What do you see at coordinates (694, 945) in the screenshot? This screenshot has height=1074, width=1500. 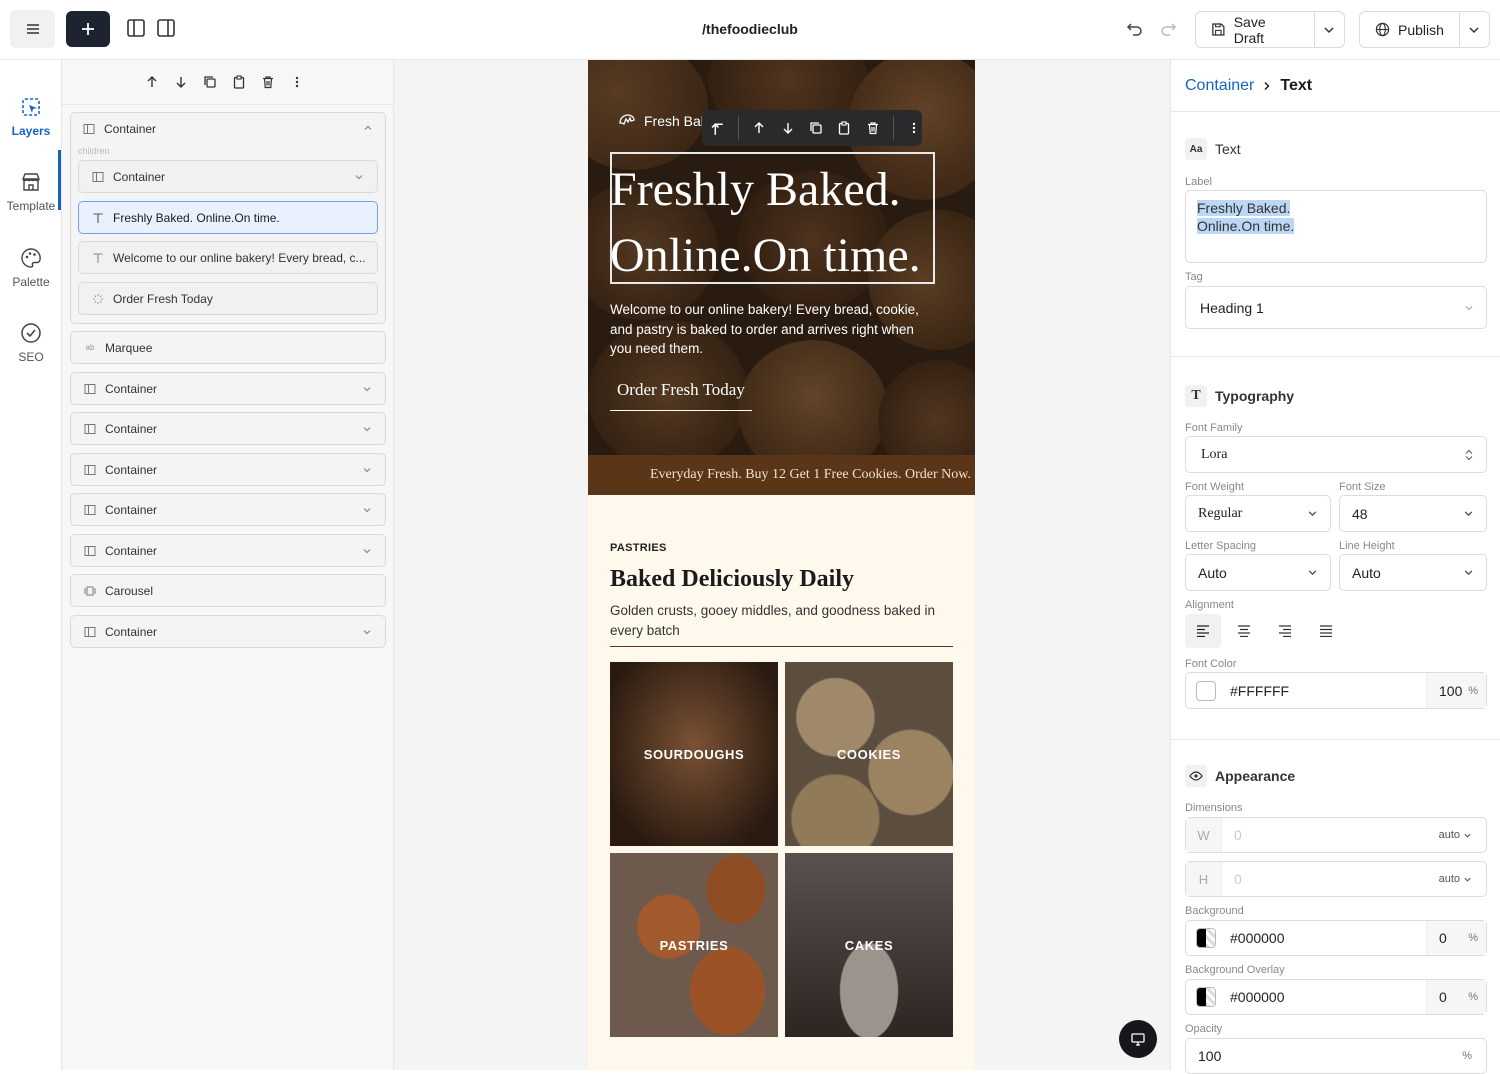 I see `category-tile-pastries: PASTRIES` at bounding box center [694, 945].